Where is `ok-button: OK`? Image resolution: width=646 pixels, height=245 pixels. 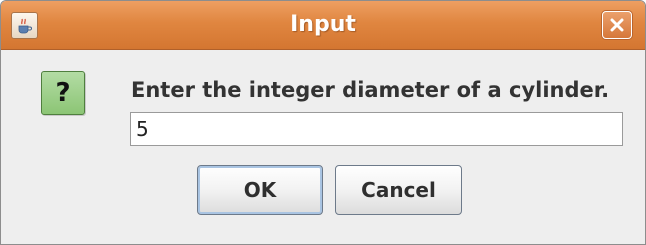 ok-button: OK is located at coordinates (260, 190).